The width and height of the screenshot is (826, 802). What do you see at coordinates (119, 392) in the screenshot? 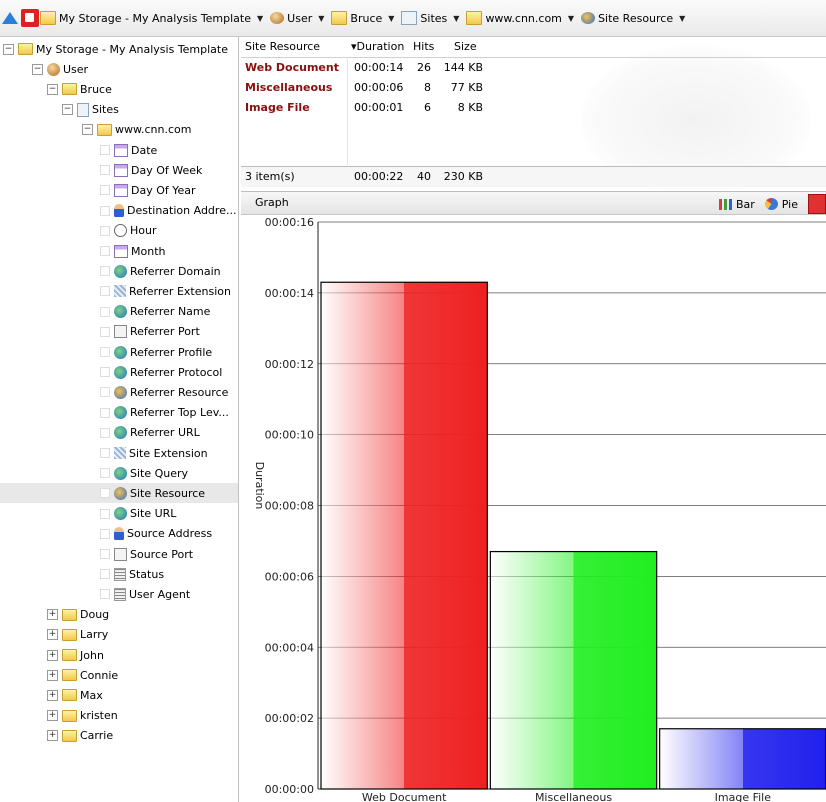
I see `tree-node: Referrer Resource` at bounding box center [119, 392].